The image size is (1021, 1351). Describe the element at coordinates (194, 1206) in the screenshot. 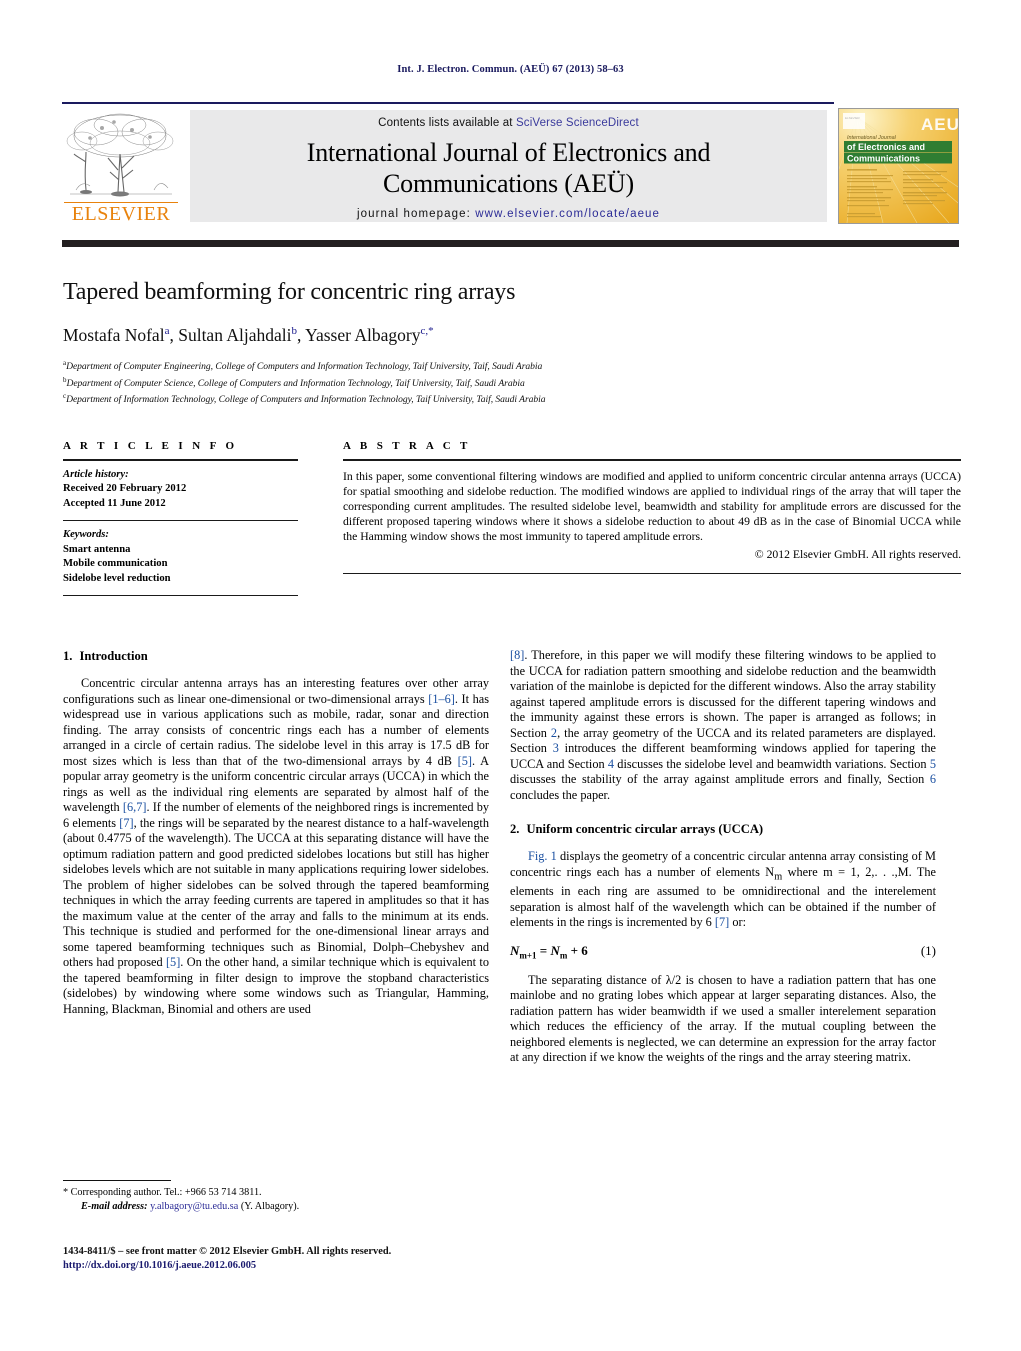

I see `email-link: y.albagory@tu.edu.sa` at that location.